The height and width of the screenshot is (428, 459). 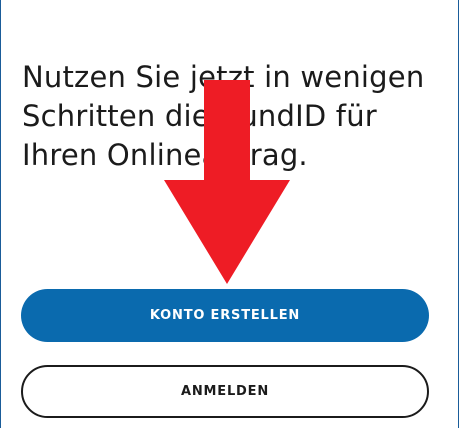 What do you see at coordinates (199, 116) in the screenshot?
I see `intro-line-2: Schritten die BundID für` at bounding box center [199, 116].